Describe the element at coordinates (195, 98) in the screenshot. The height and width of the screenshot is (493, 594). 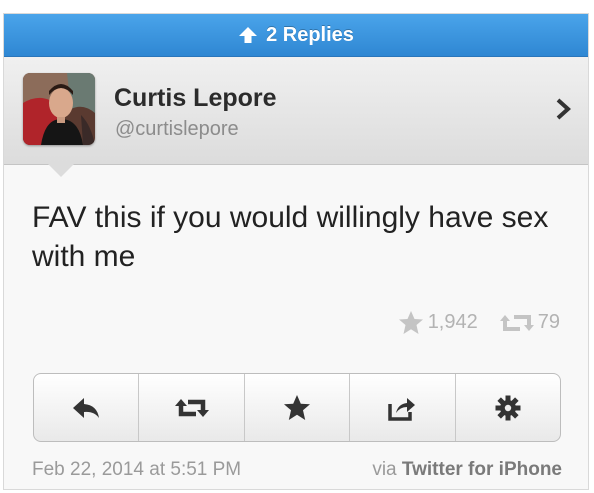
I see `display-name: Curtis Lepore` at that location.